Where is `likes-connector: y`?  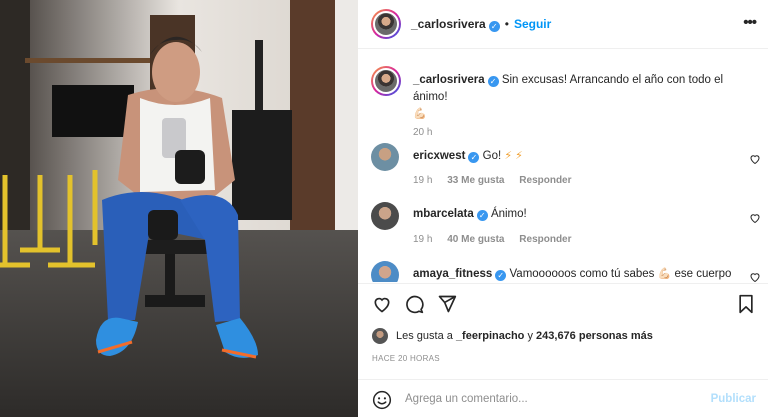
likes-connector: y is located at coordinates (530, 336).